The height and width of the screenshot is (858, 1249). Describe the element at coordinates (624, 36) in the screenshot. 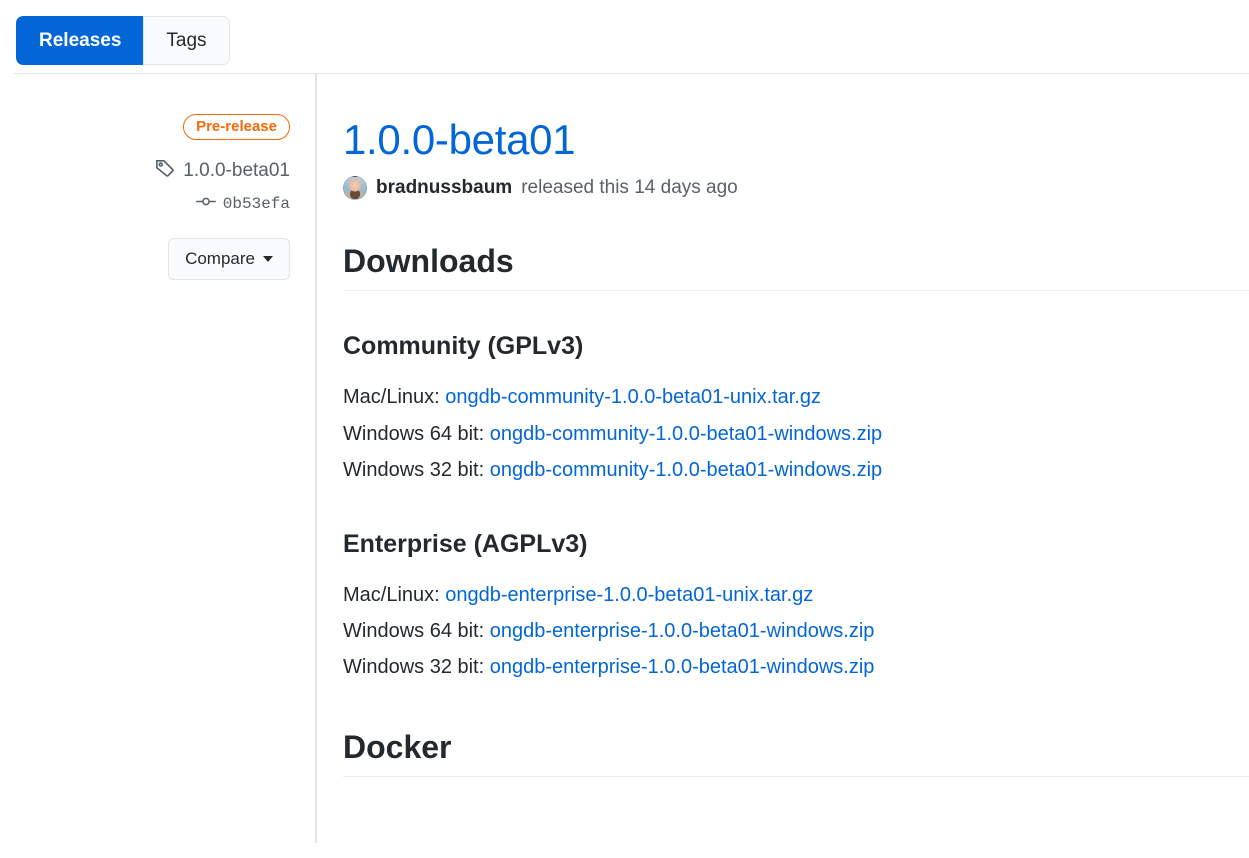

I see `releases-tags-toolbar: Releases Tags` at that location.